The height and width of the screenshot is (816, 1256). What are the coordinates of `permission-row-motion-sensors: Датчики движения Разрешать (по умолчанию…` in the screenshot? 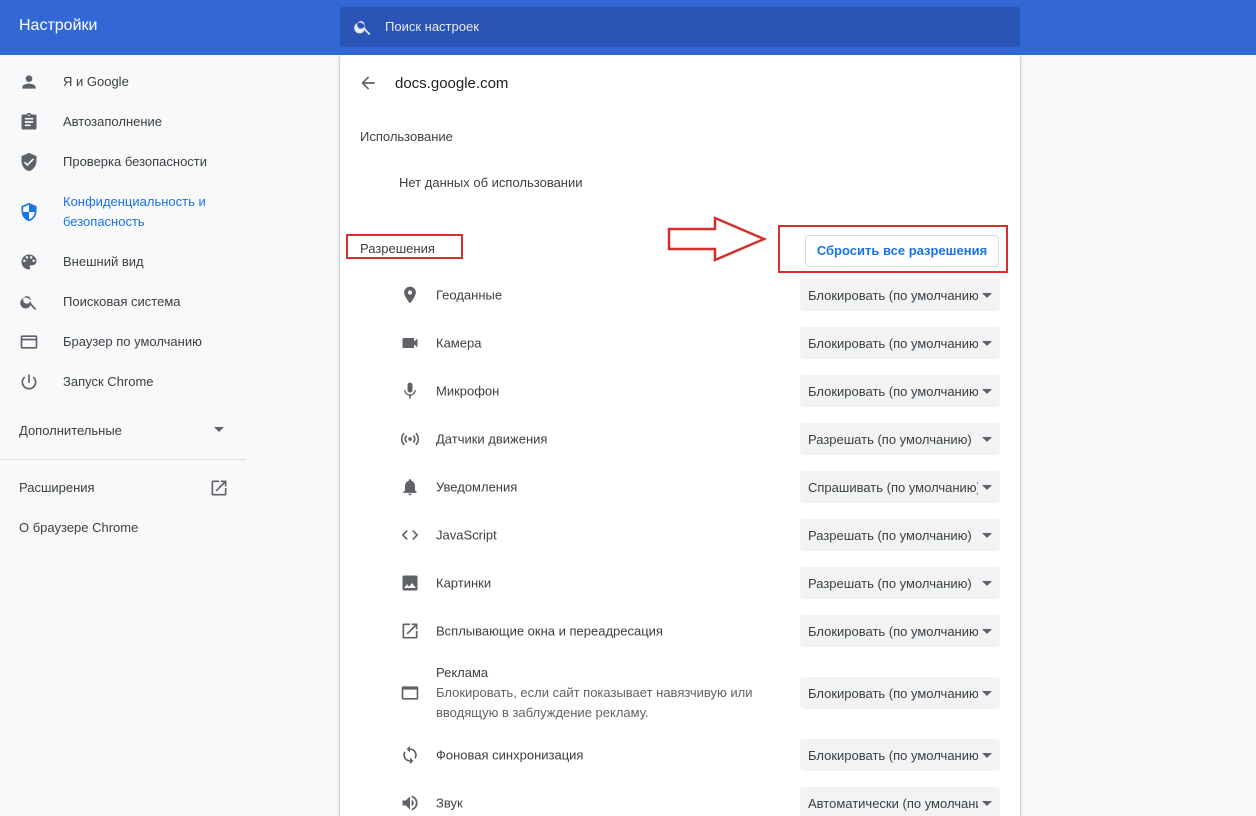 It's located at (680, 439).